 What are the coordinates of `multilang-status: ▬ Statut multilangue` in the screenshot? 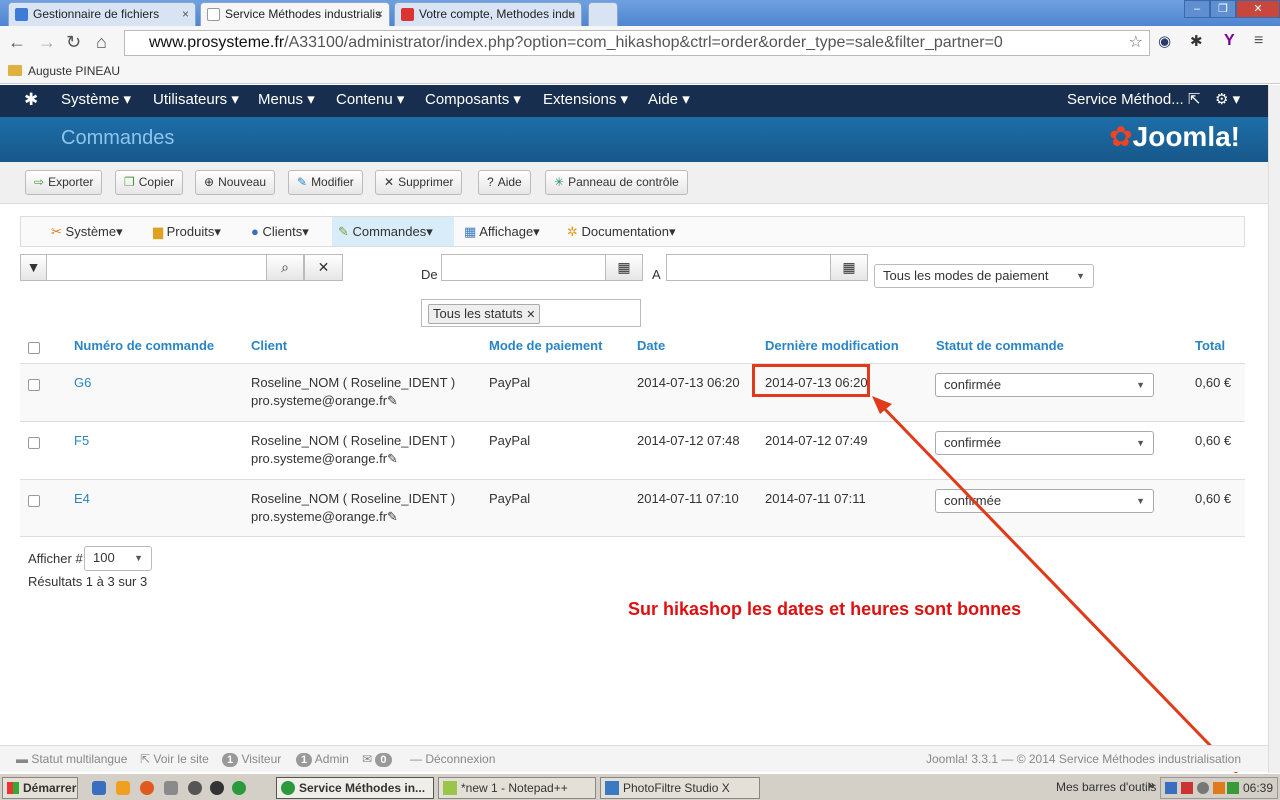 It's located at (71, 759).